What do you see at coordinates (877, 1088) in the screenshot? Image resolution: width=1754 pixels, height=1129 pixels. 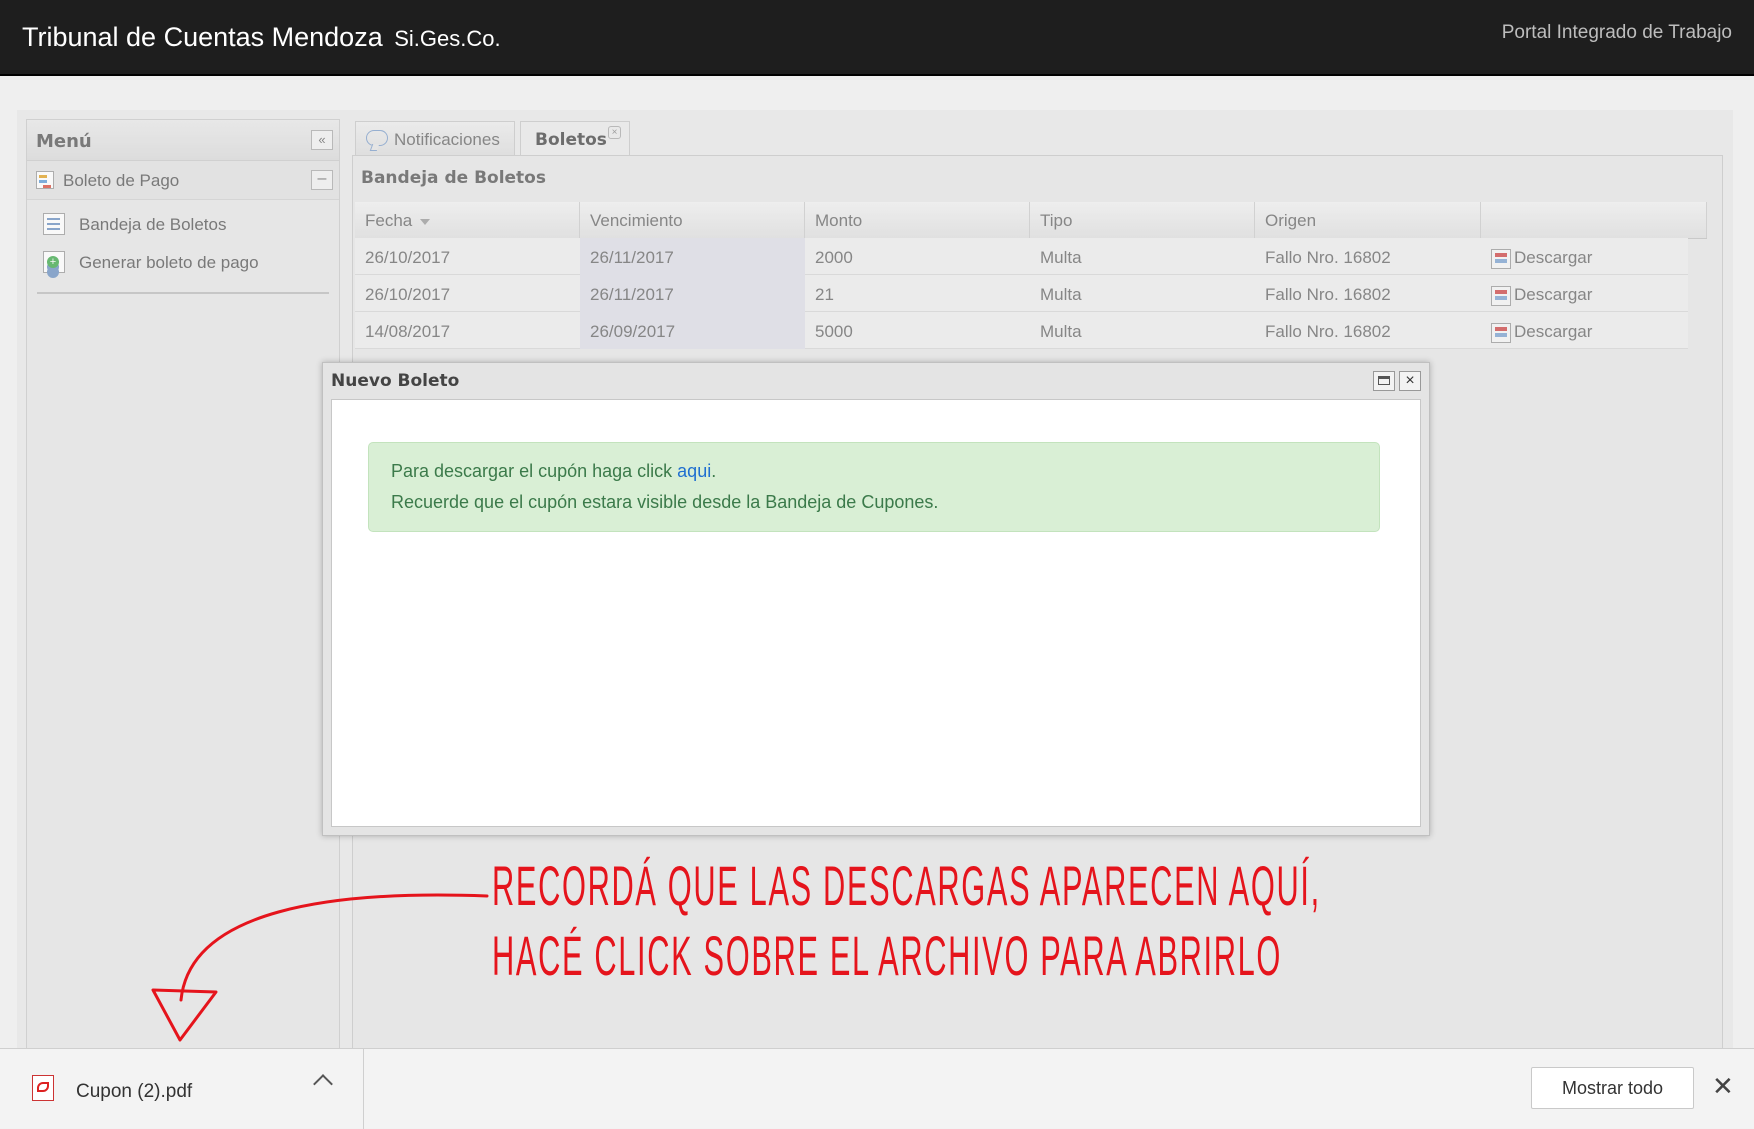 I see `download-bar: Cupon (2).pdf Mostrar todo ✕` at bounding box center [877, 1088].